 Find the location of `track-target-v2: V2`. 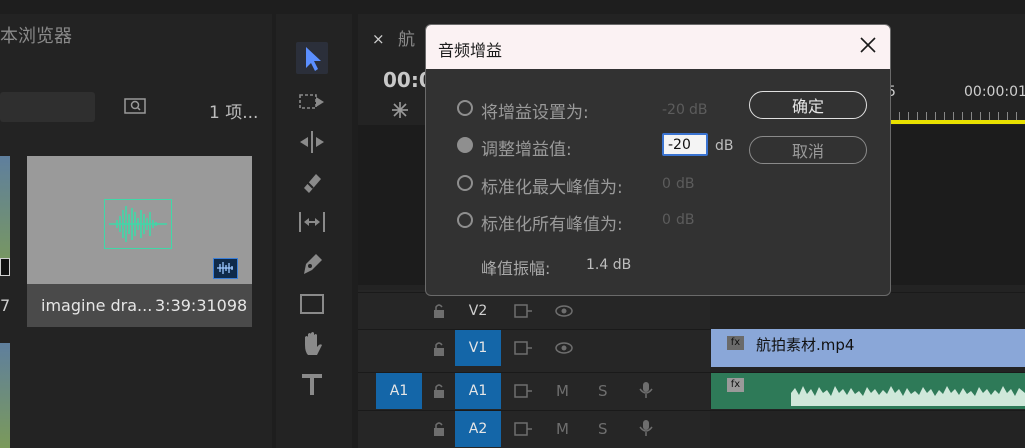

track-target-v2: V2 is located at coordinates (478, 311).